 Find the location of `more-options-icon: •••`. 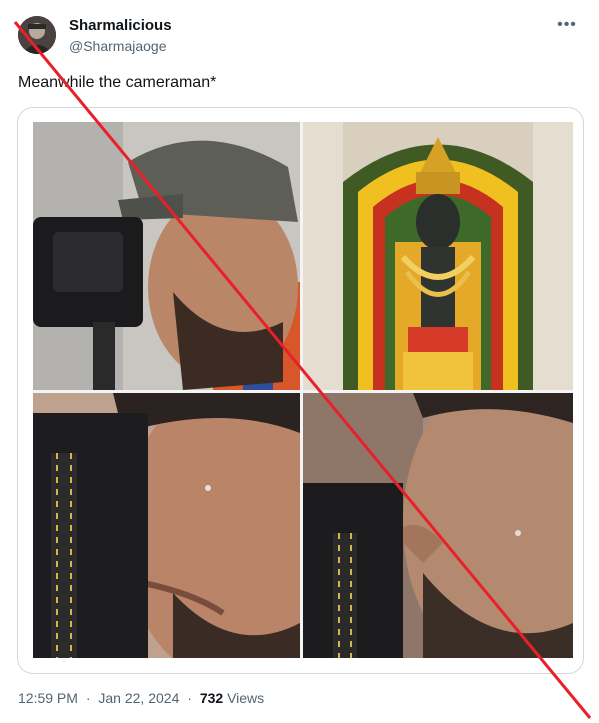

more-options-icon: ••• is located at coordinates (567, 27).